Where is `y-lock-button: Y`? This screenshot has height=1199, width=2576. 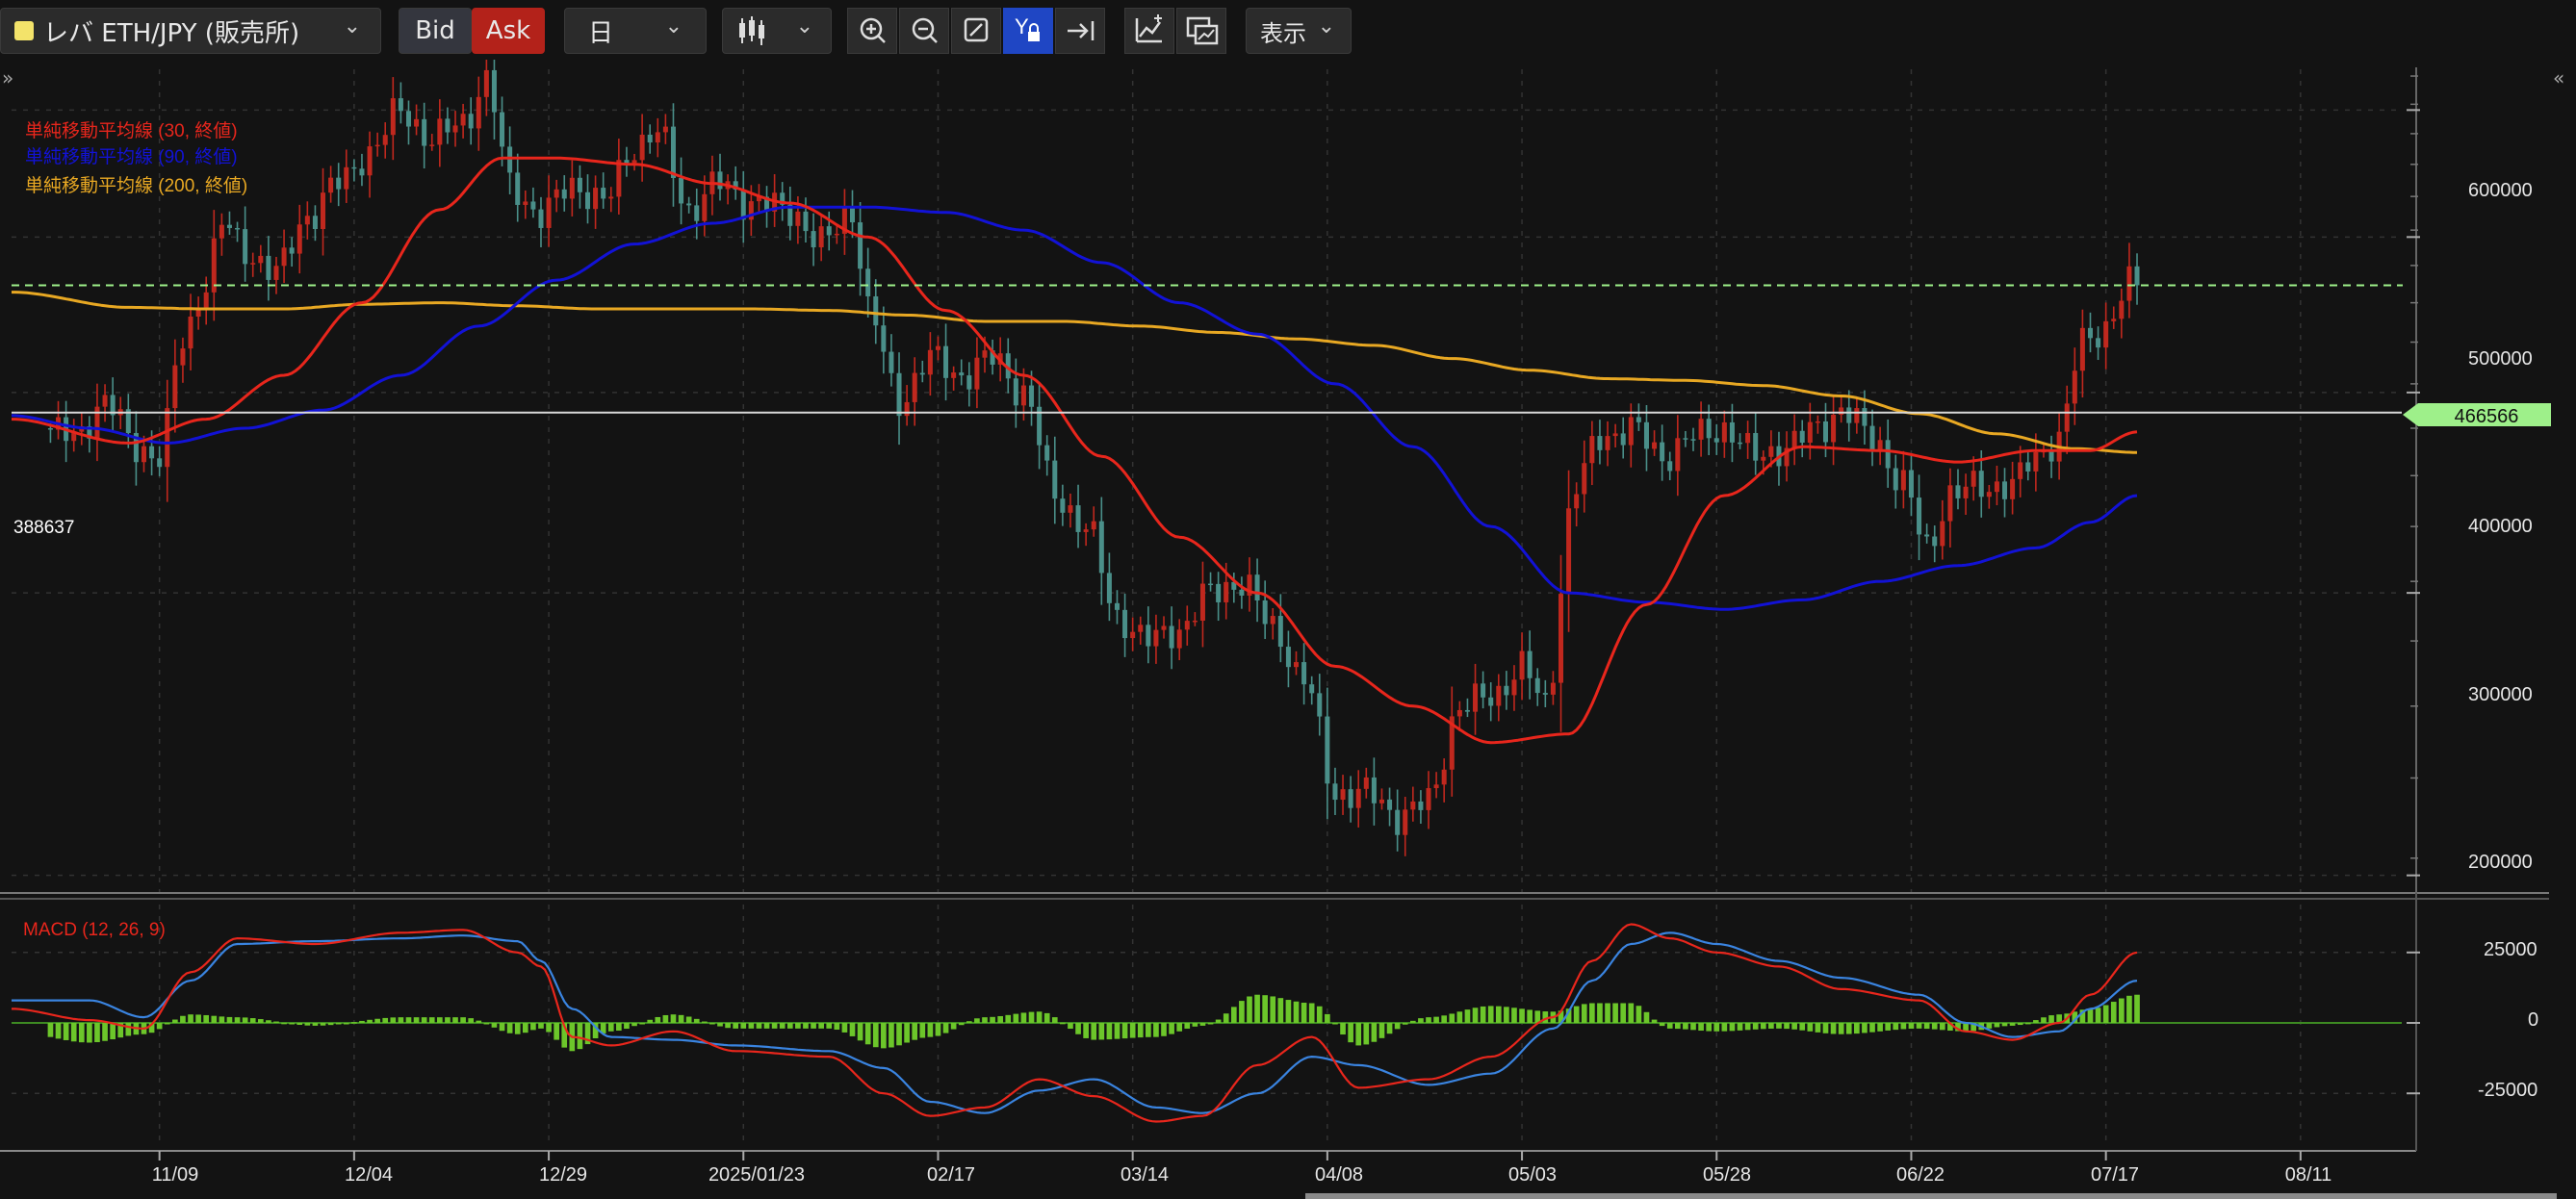 y-lock-button: Y is located at coordinates (1028, 31).